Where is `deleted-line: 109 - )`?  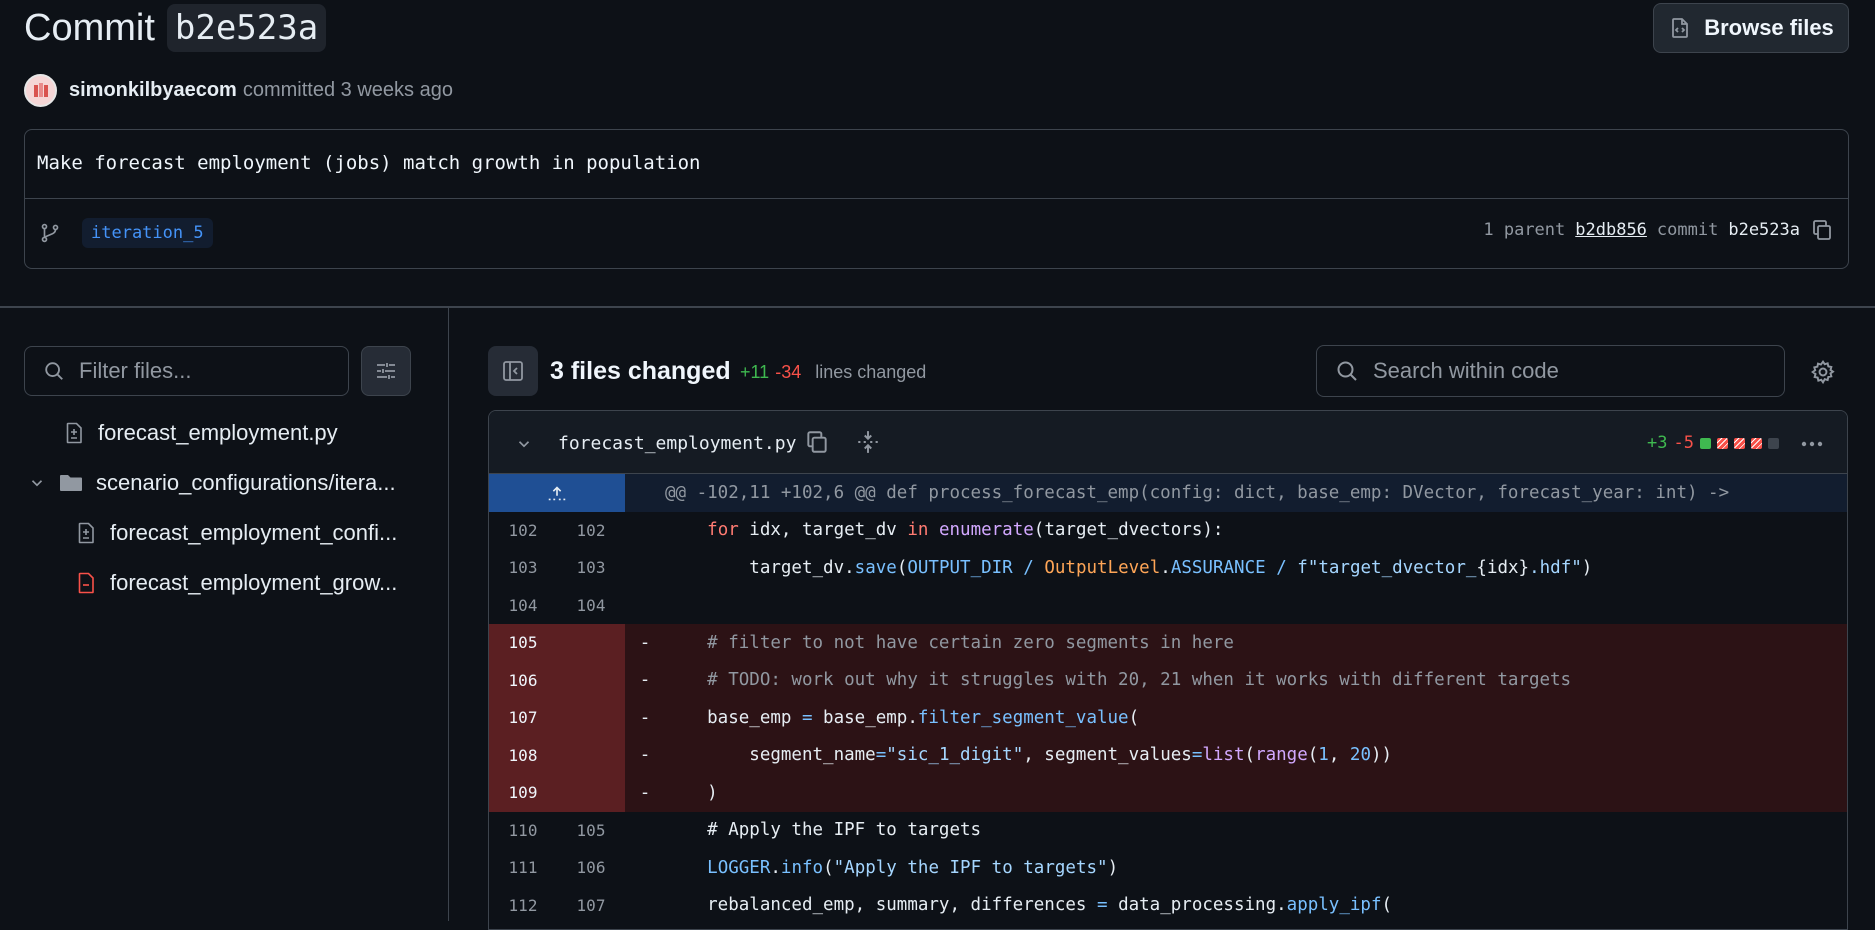 deleted-line: 109 - ) is located at coordinates (1168, 793).